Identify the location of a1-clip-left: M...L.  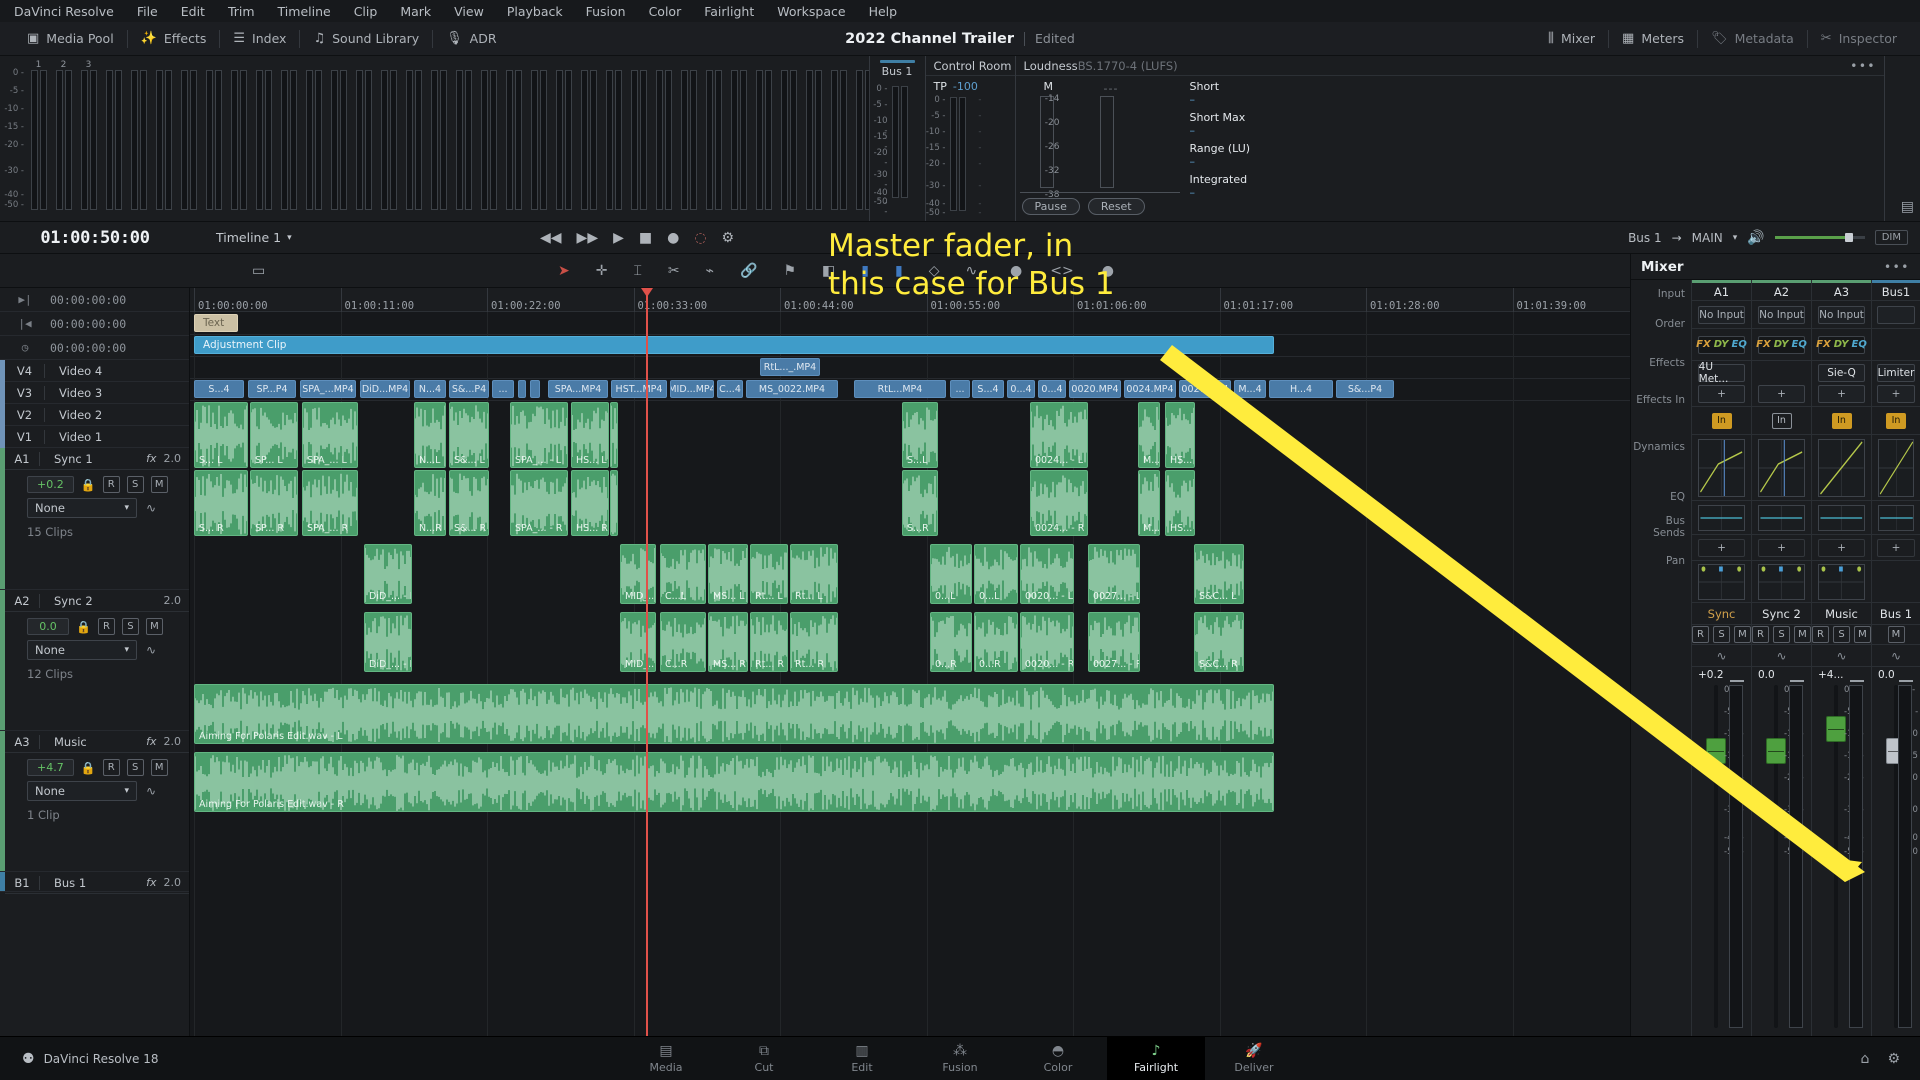
(1149, 435).